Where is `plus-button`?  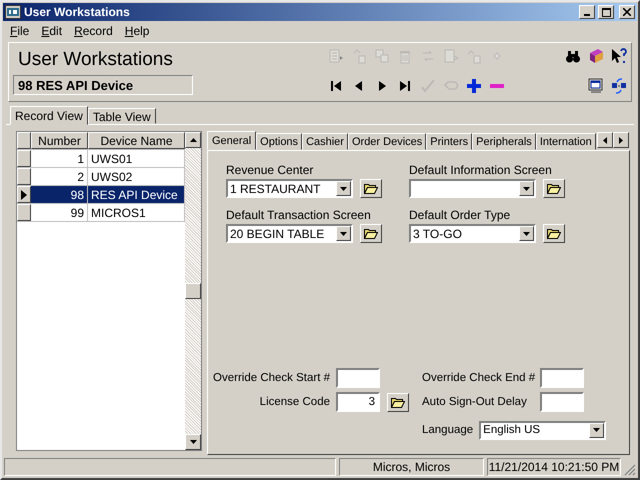 plus-button is located at coordinates (474, 86).